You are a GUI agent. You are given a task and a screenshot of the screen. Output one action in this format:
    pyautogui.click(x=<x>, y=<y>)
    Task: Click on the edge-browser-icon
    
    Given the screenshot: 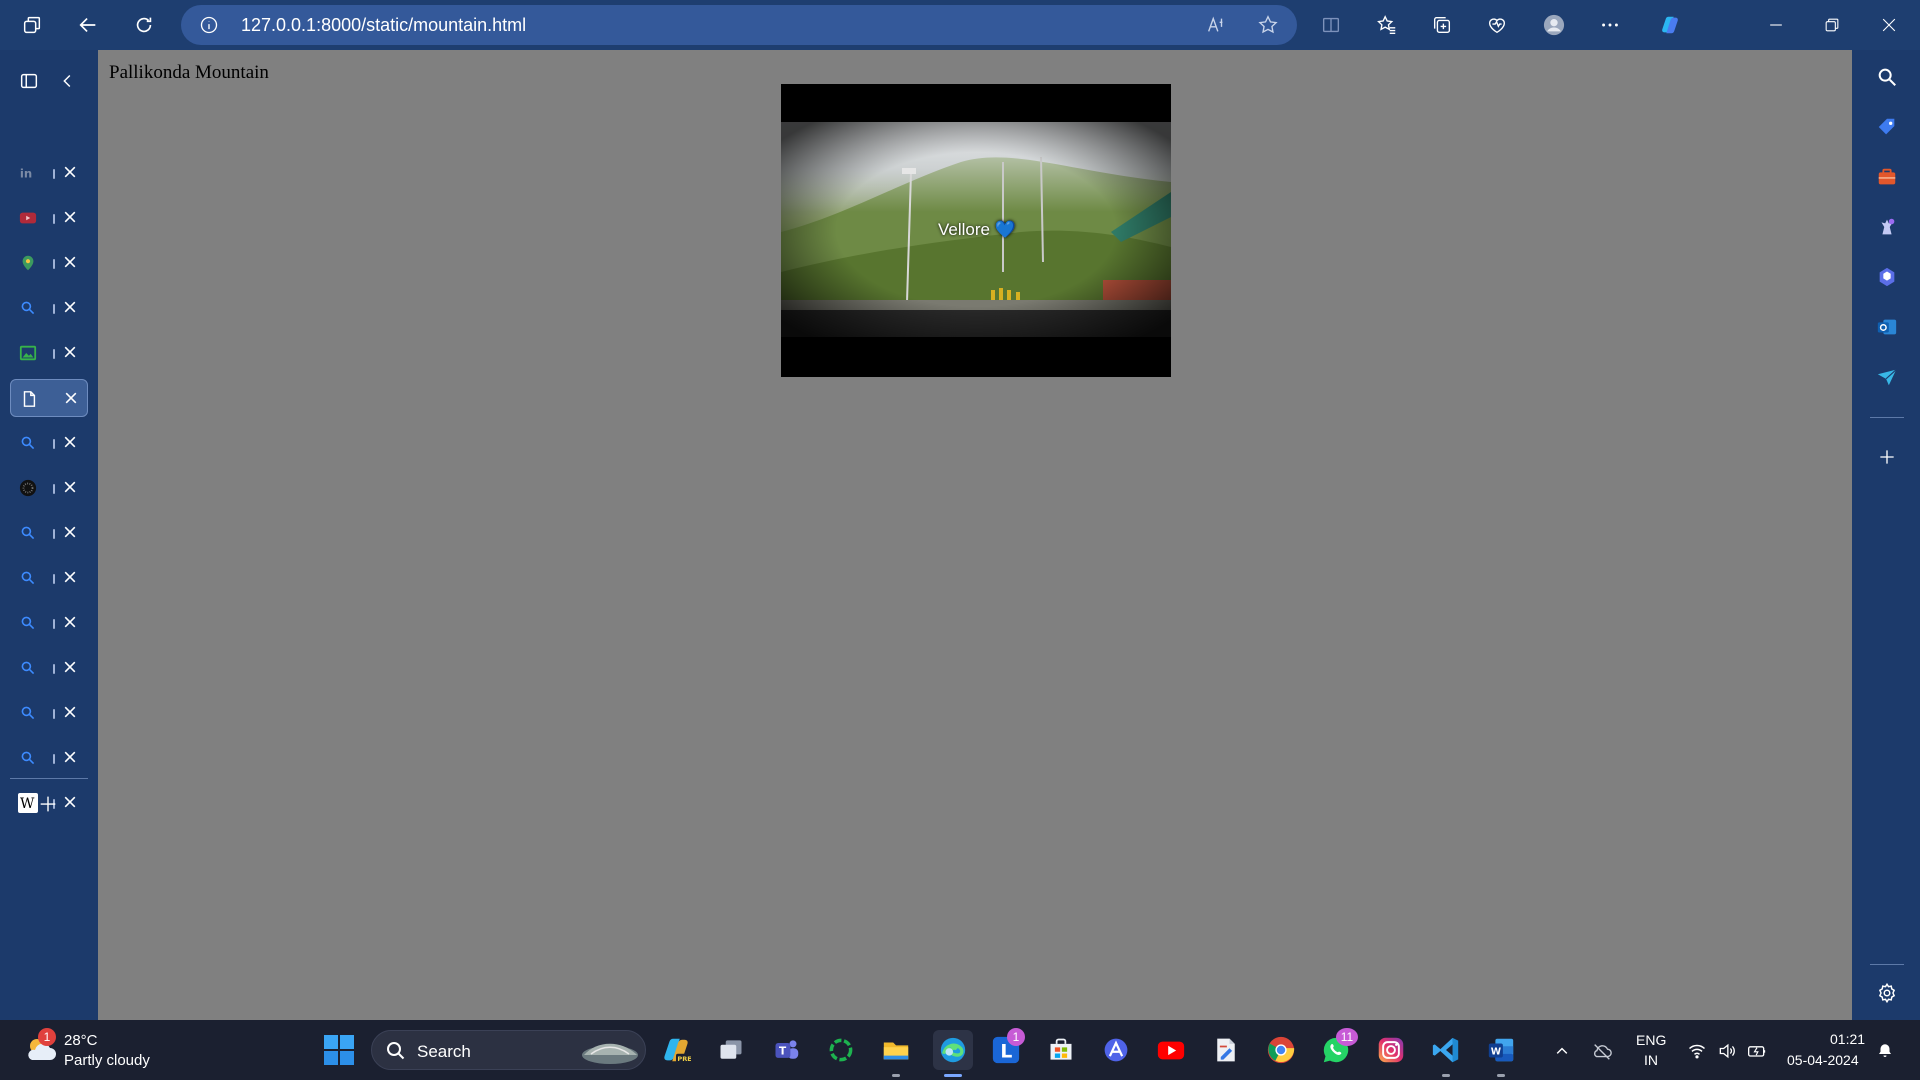 What is the action you would take?
    pyautogui.click(x=953, y=1050)
    